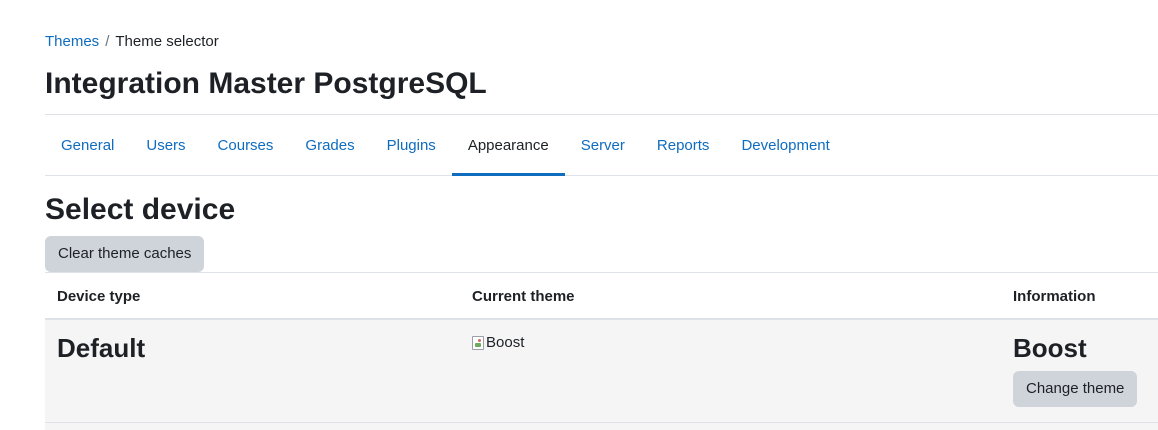 The height and width of the screenshot is (430, 1158). What do you see at coordinates (125, 254) in the screenshot?
I see `clear-theme-caches-button: Clear theme caches` at bounding box center [125, 254].